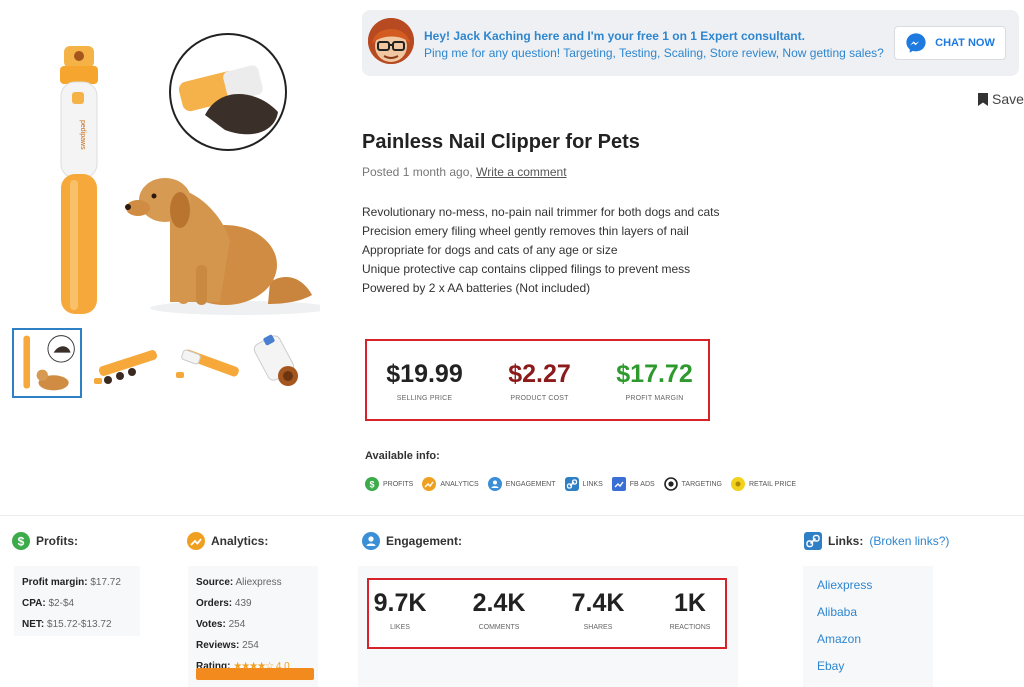 The height and width of the screenshot is (687, 1024). I want to click on net-row: NET: $15.72-$13.72, so click(67, 624).